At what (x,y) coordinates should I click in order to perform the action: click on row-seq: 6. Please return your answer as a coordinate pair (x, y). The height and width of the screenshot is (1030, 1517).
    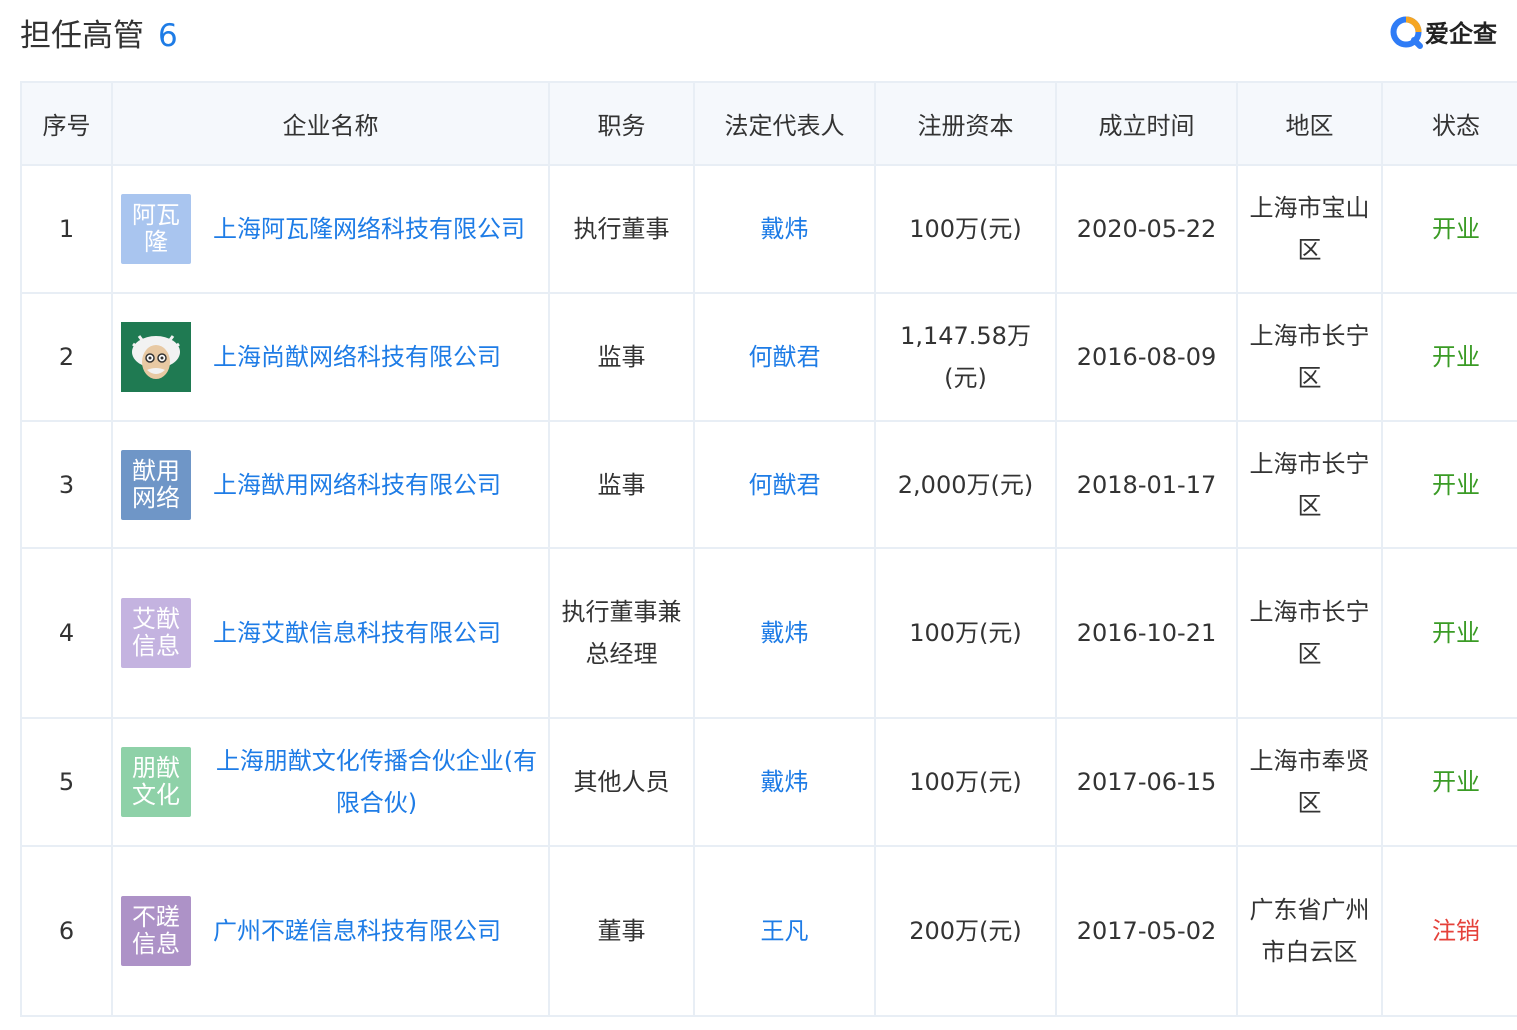
    Looking at the image, I should click on (66, 931).